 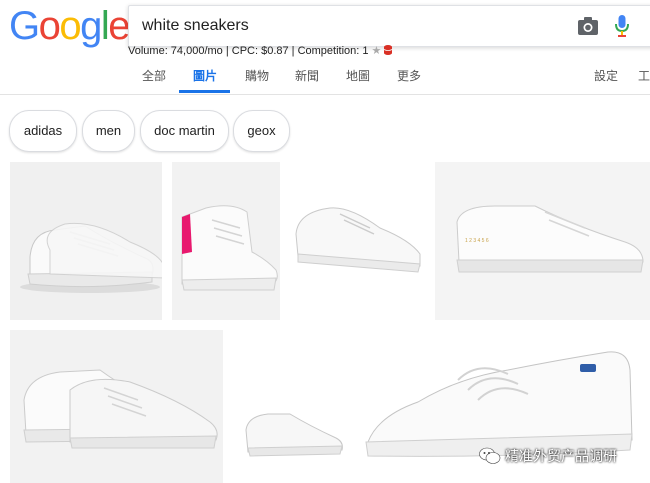 What do you see at coordinates (358, 80) in the screenshot?
I see `tab-maps: 地圖` at bounding box center [358, 80].